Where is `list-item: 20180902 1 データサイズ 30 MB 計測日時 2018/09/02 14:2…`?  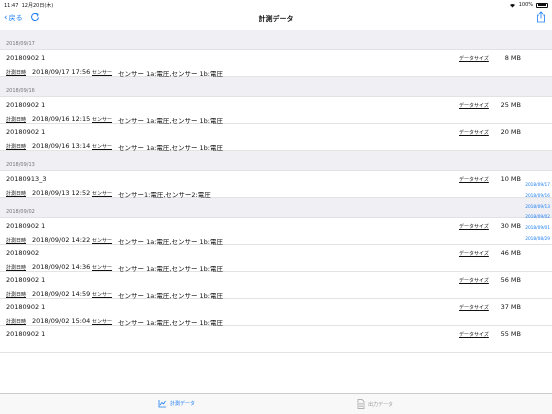
list-item: 20180902 1 データサイズ 30 MB 計測日時 2018/09/02 14:2… is located at coordinates (276, 232).